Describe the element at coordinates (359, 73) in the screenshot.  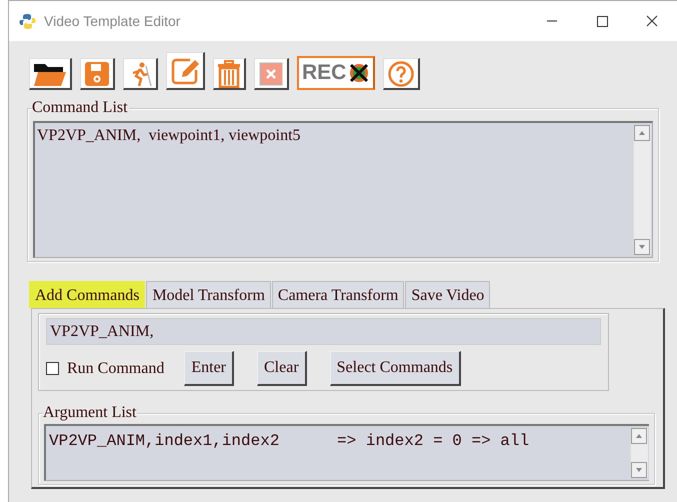
I see `crossed-circle-icon` at that location.